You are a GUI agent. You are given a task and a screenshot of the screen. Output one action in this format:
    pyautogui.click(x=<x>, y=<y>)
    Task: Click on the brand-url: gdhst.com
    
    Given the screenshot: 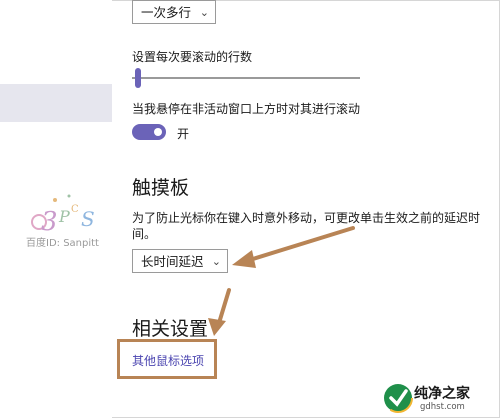 What is the action you would take?
    pyautogui.click(x=442, y=407)
    